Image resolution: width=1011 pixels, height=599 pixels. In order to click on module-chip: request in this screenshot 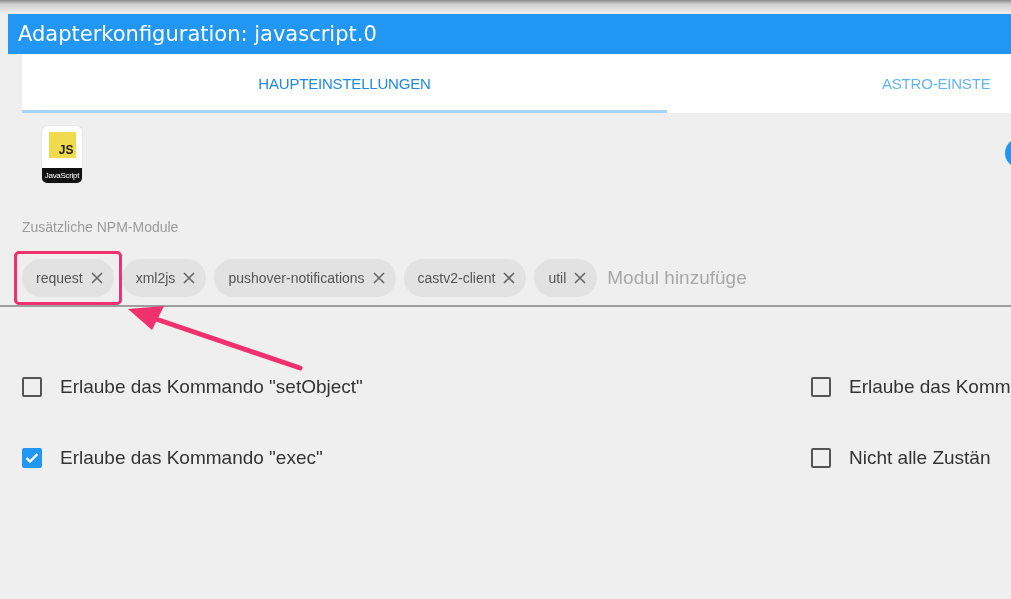, I will do `click(68, 278)`.